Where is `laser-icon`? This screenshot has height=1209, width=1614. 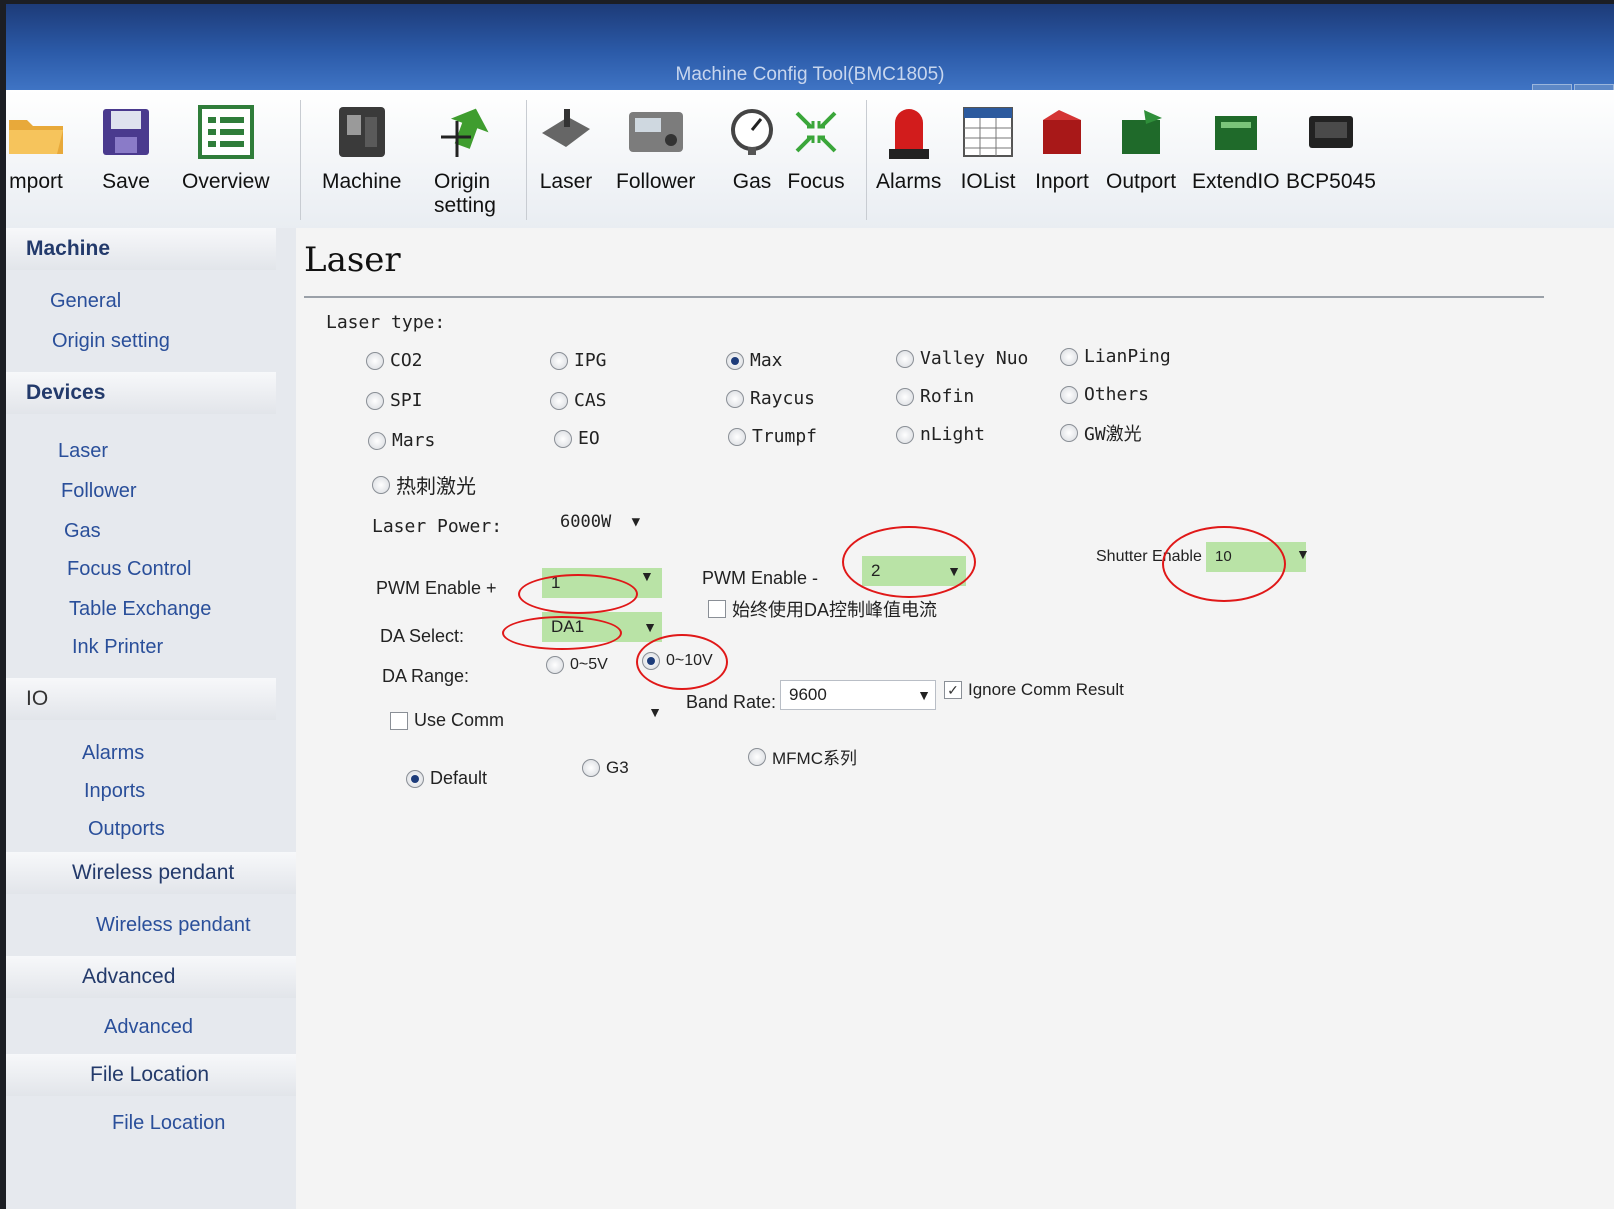
laser-icon is located at coordinates (566, 132).